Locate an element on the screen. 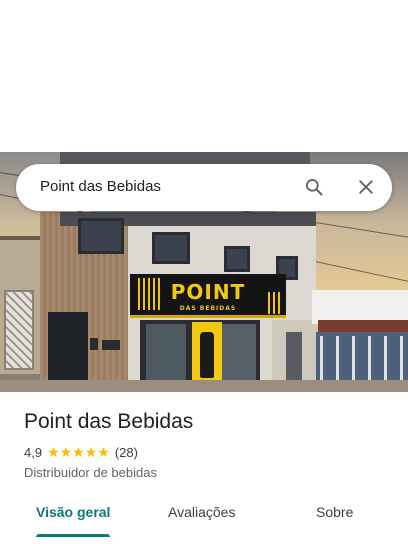 The image size is (408, 544). search-icon is located at coordinates (314, 187).